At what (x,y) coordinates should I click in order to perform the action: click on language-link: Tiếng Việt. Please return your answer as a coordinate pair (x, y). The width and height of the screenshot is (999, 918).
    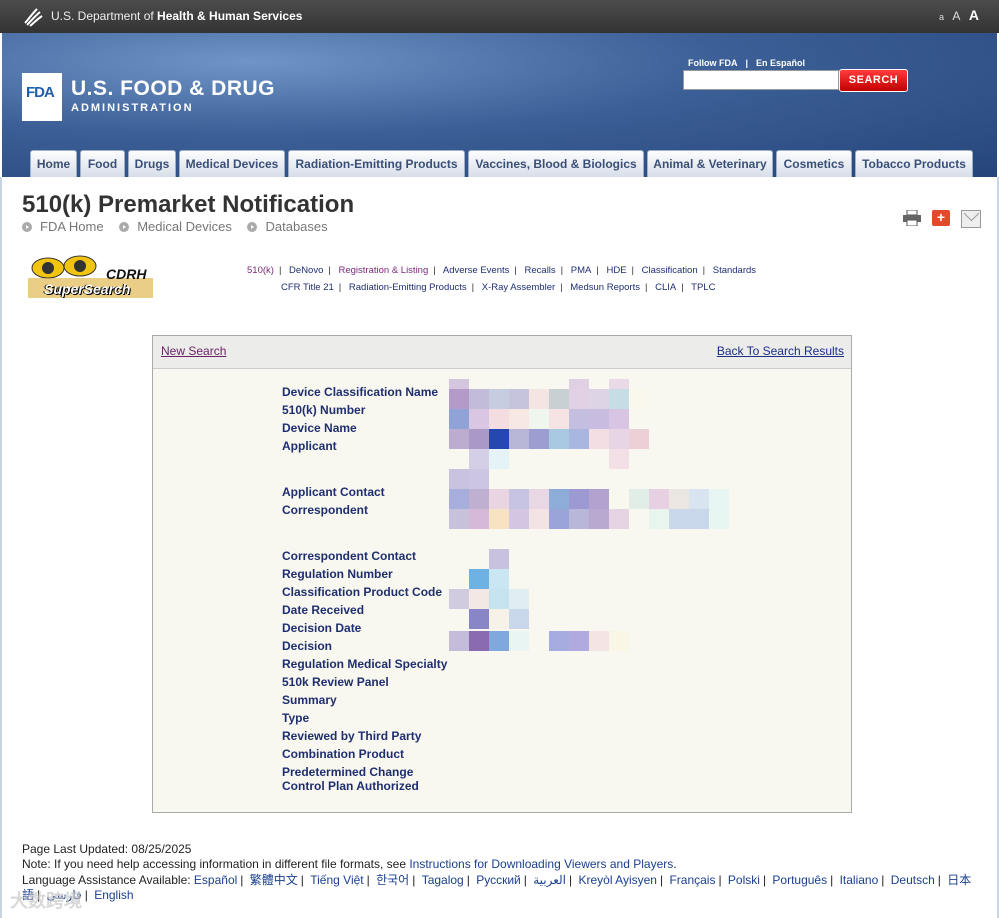
    Looking at the image, I should click on (336, 880).